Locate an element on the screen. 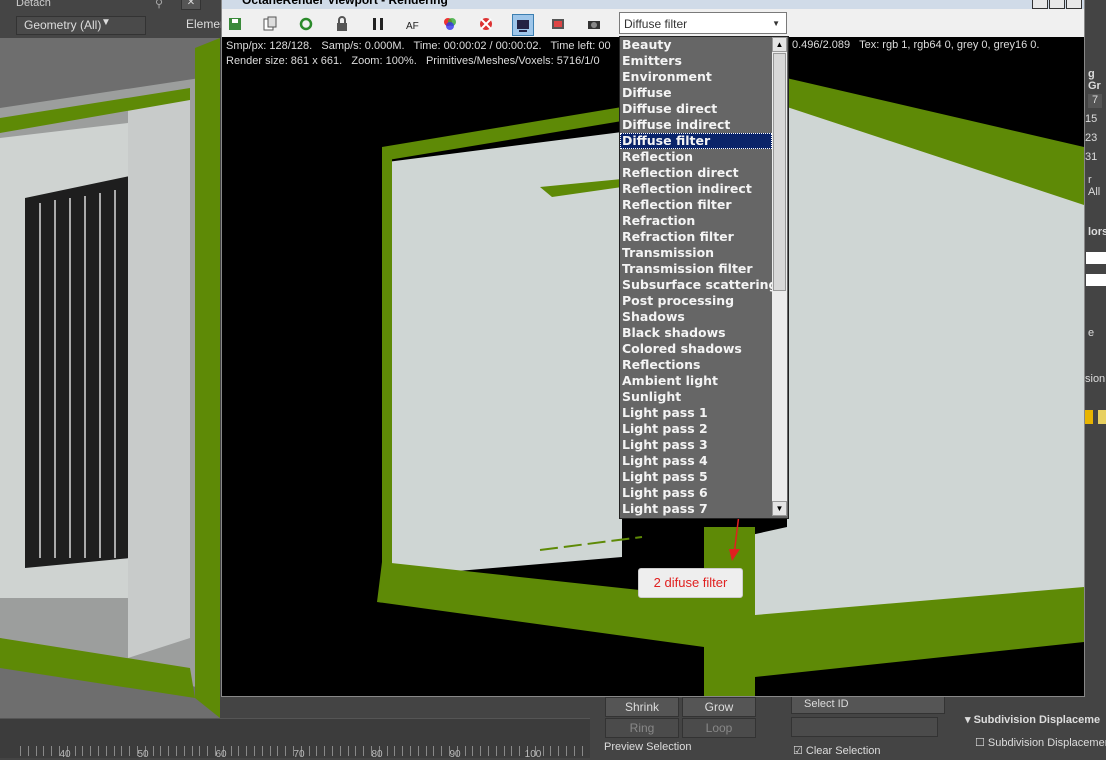 The width and height of the screenshot is (1106, 760). close-icon: ✕ is located at coordinates (191, 5).